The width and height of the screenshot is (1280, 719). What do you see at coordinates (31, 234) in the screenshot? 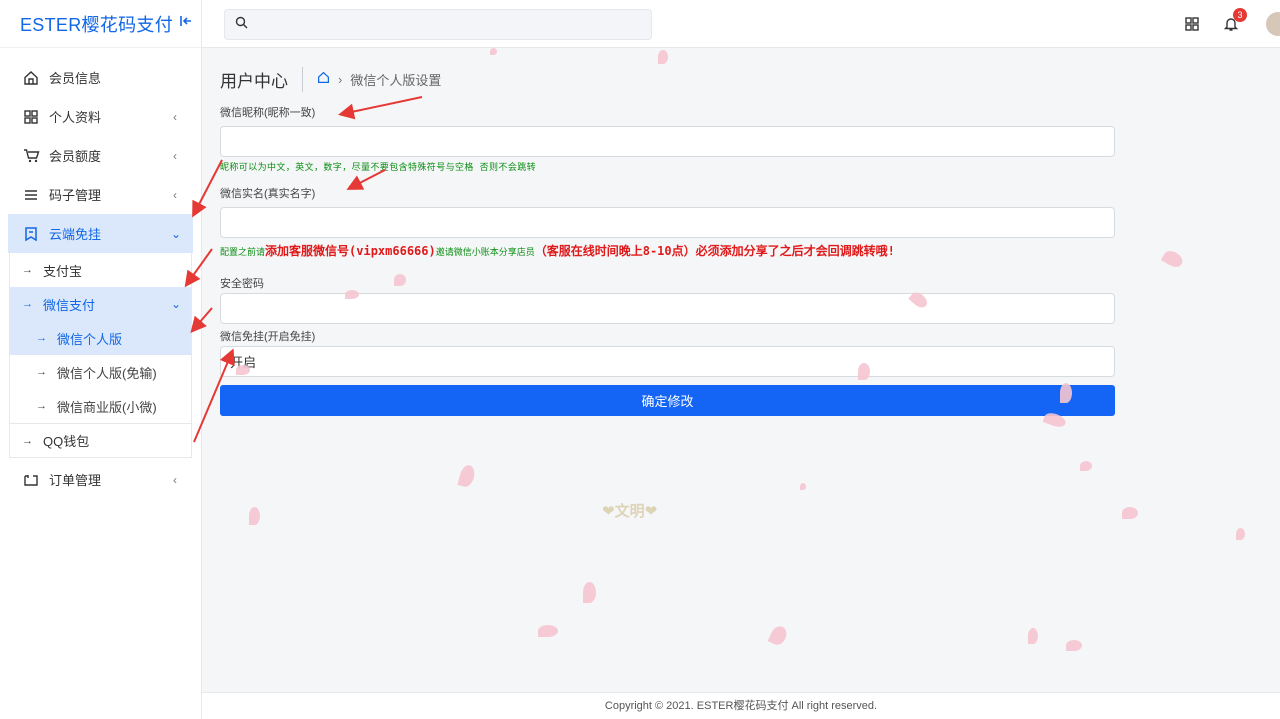
I see `bookmark-icon` at bounding box center [31, 234].